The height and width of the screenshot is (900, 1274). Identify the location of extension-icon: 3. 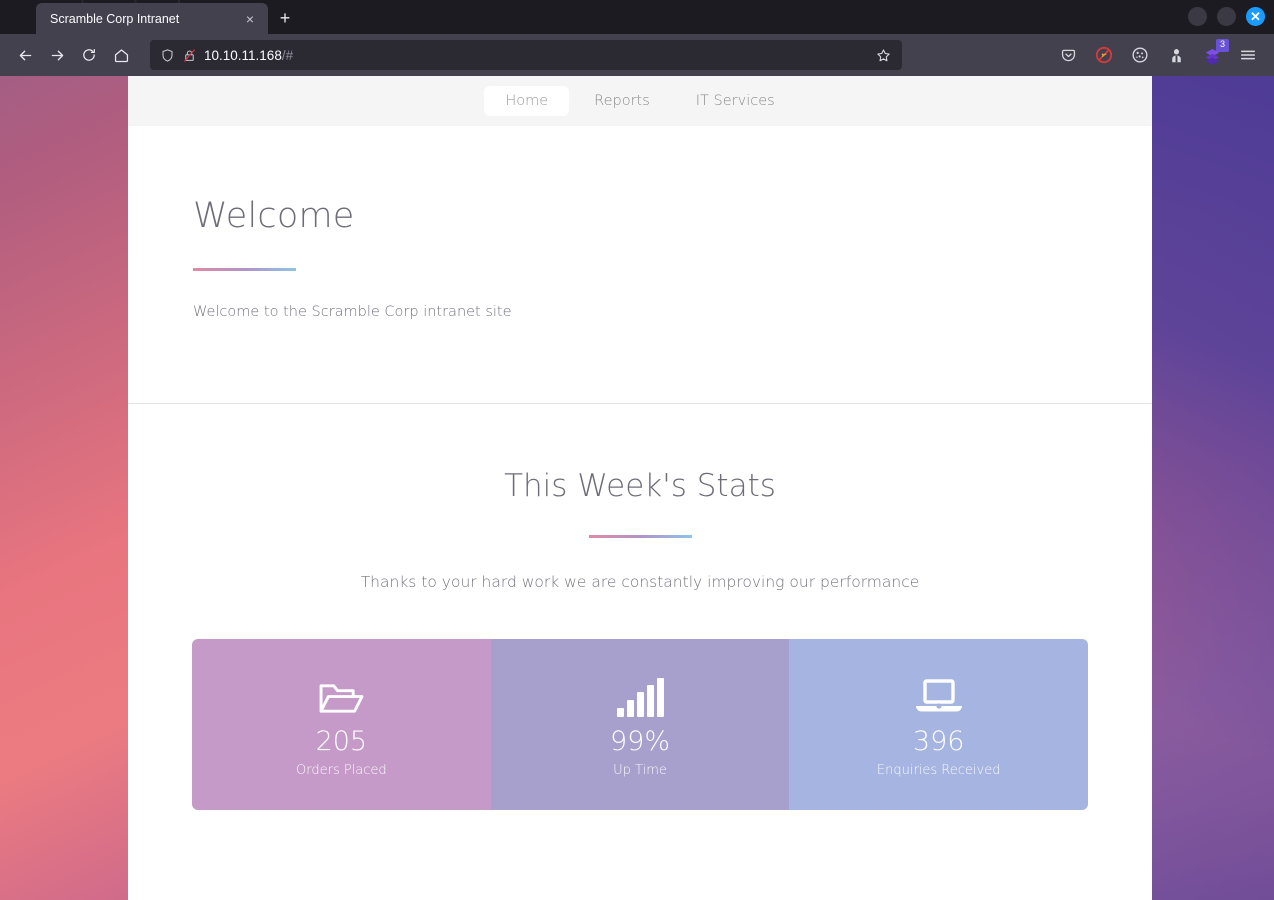
(1213, 54).